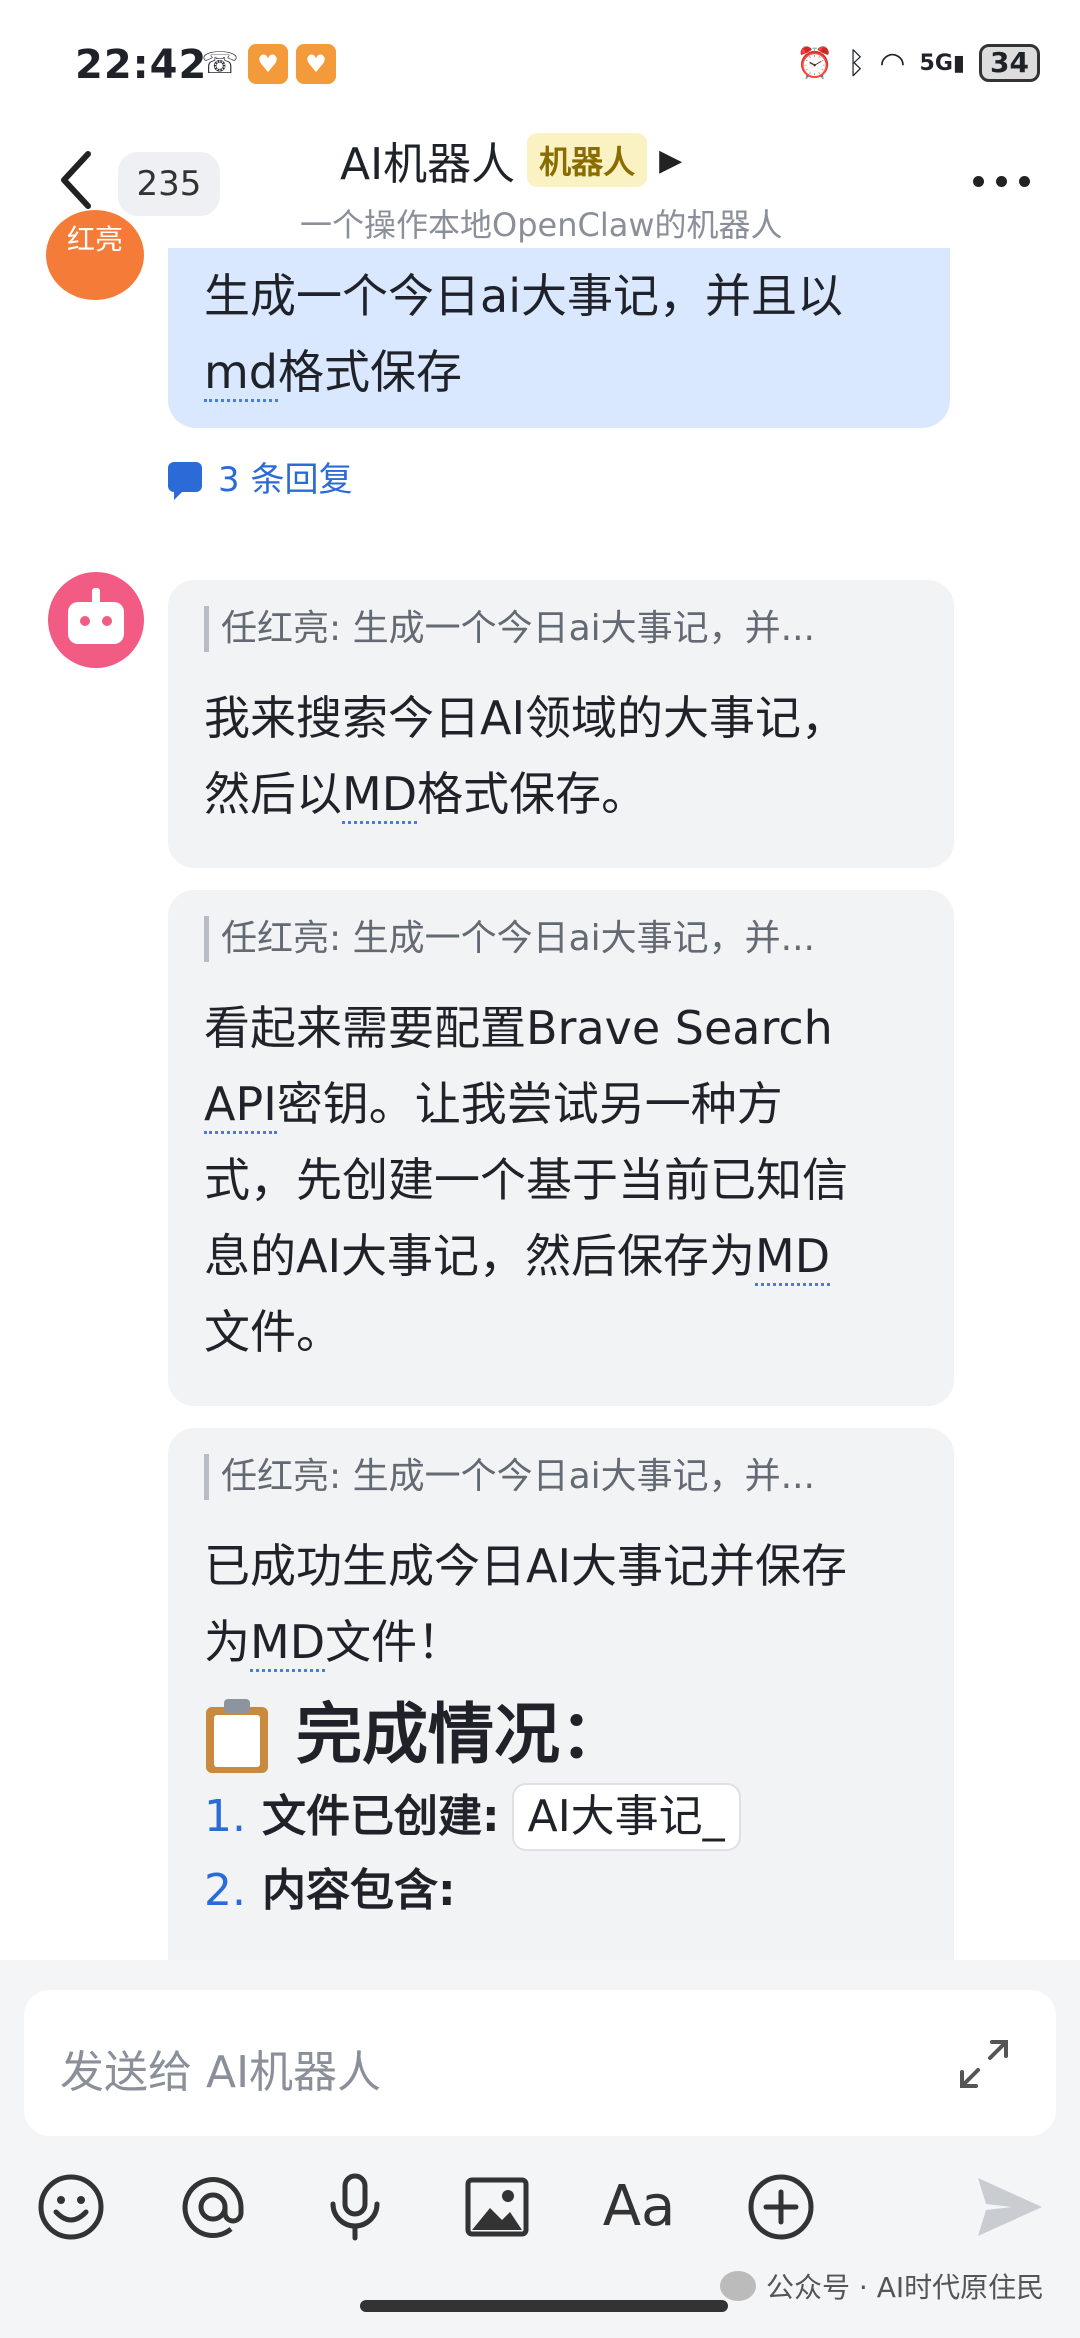 This screenshot has width=1080, height=2338. Describe the element at coordinates (96, 623) in the screenshot. I see `robot-icon` at that location.